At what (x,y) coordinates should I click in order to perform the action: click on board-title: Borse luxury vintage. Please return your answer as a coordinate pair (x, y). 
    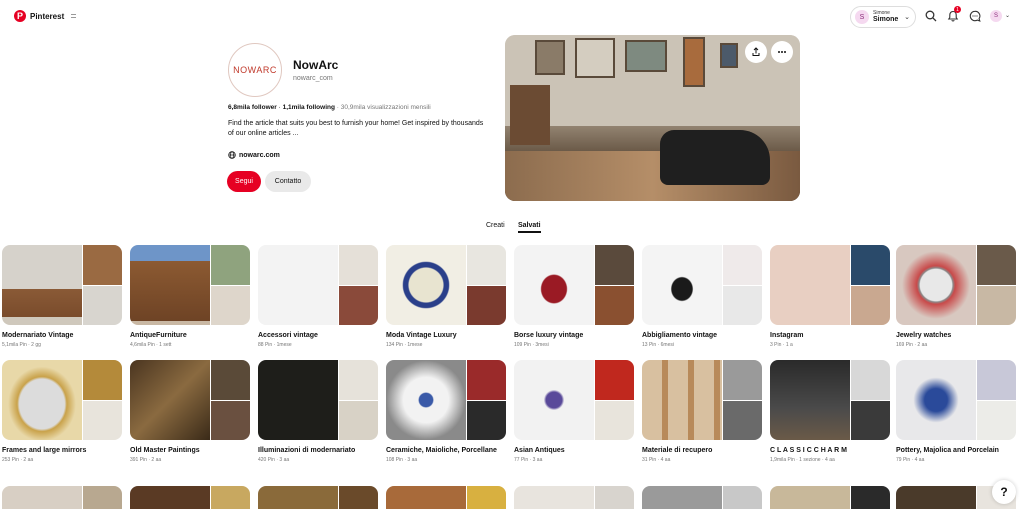
    Looking at the image, I should click on (549, 335).